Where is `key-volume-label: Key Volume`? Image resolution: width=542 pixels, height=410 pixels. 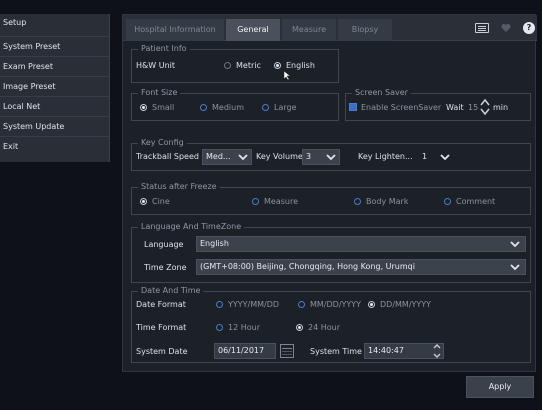
key-volume-label: Key Volume is located at coordinates (279, 156).